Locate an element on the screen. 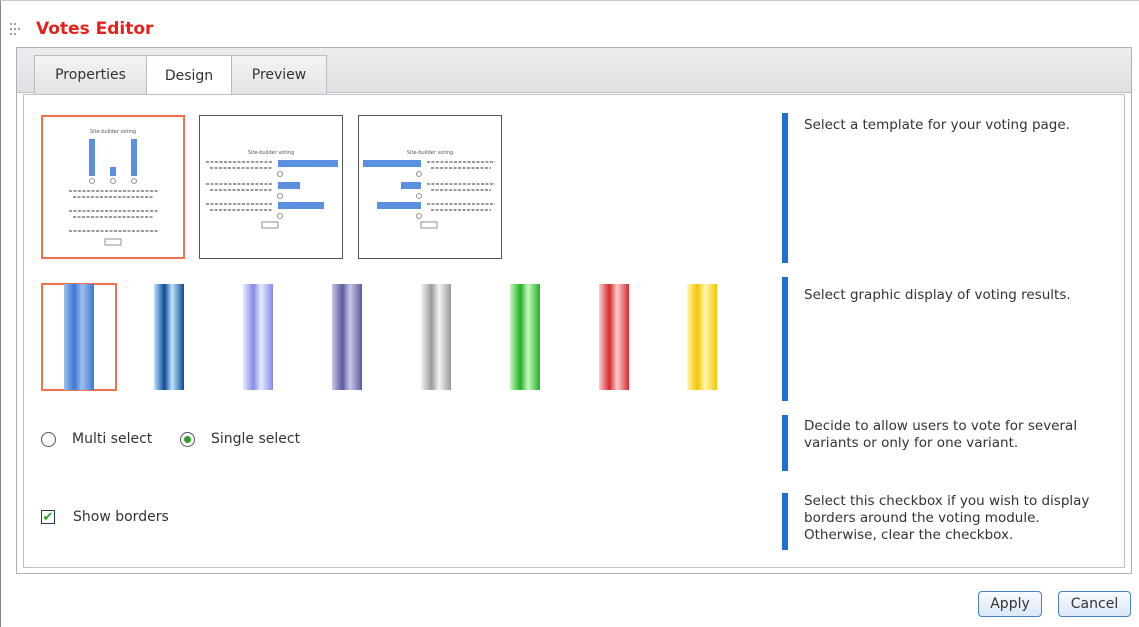 Image resolution: width=1139 pixels, height=627 pixels. template-preview-vertical: Site-builder voting is located at coordinates (113, 187).